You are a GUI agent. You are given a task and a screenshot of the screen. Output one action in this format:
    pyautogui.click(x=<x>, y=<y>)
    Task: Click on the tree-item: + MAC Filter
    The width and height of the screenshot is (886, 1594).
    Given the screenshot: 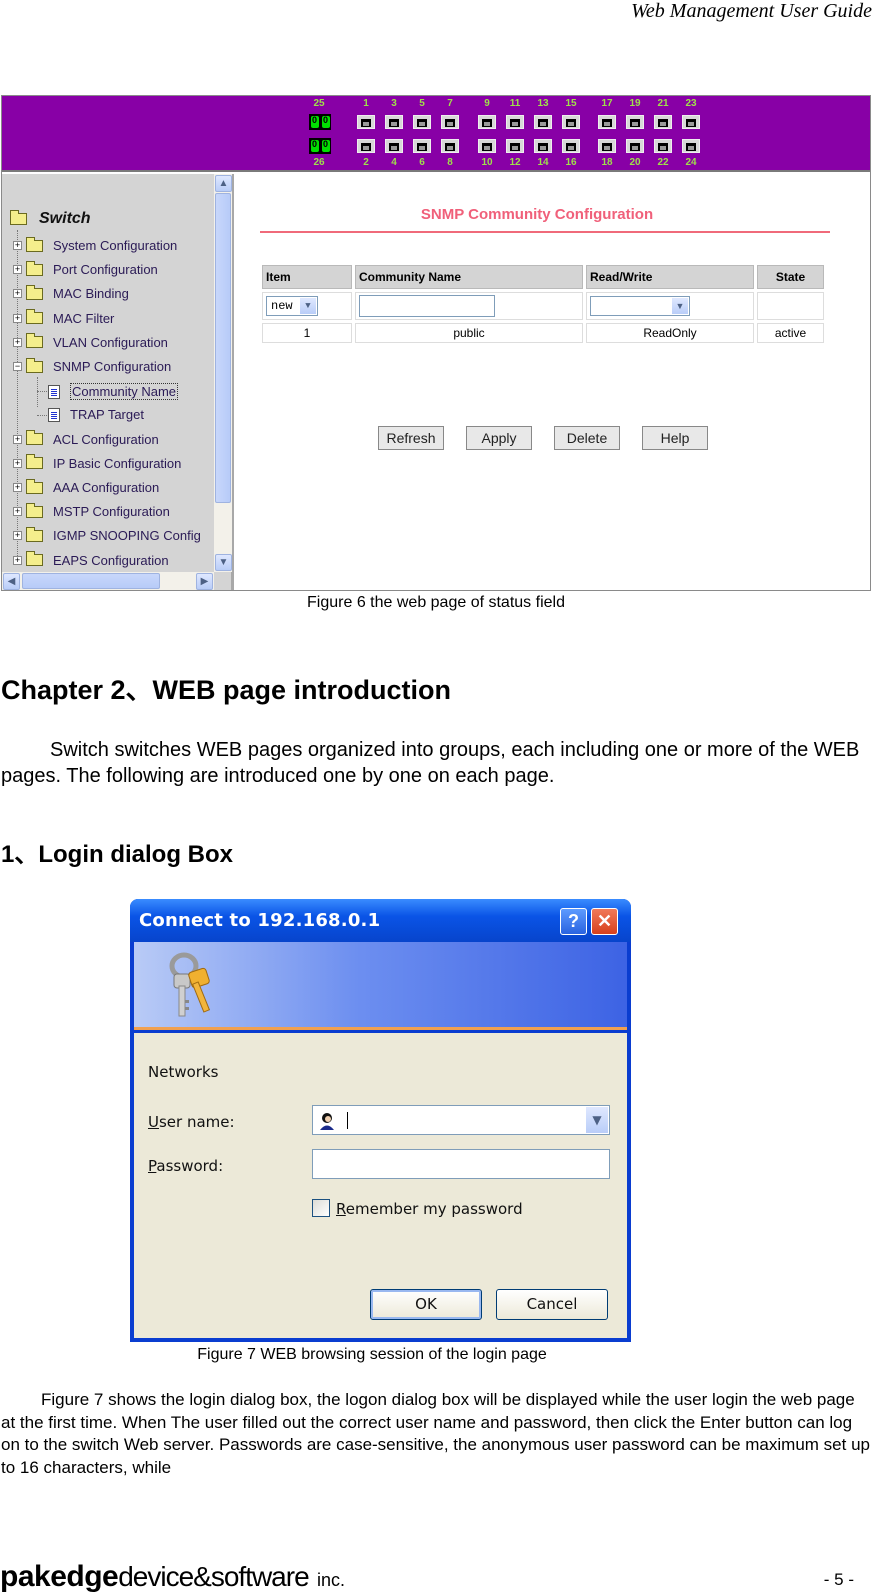 What is the action you would take?
    pyautogui.click(x=64, y=317)
    